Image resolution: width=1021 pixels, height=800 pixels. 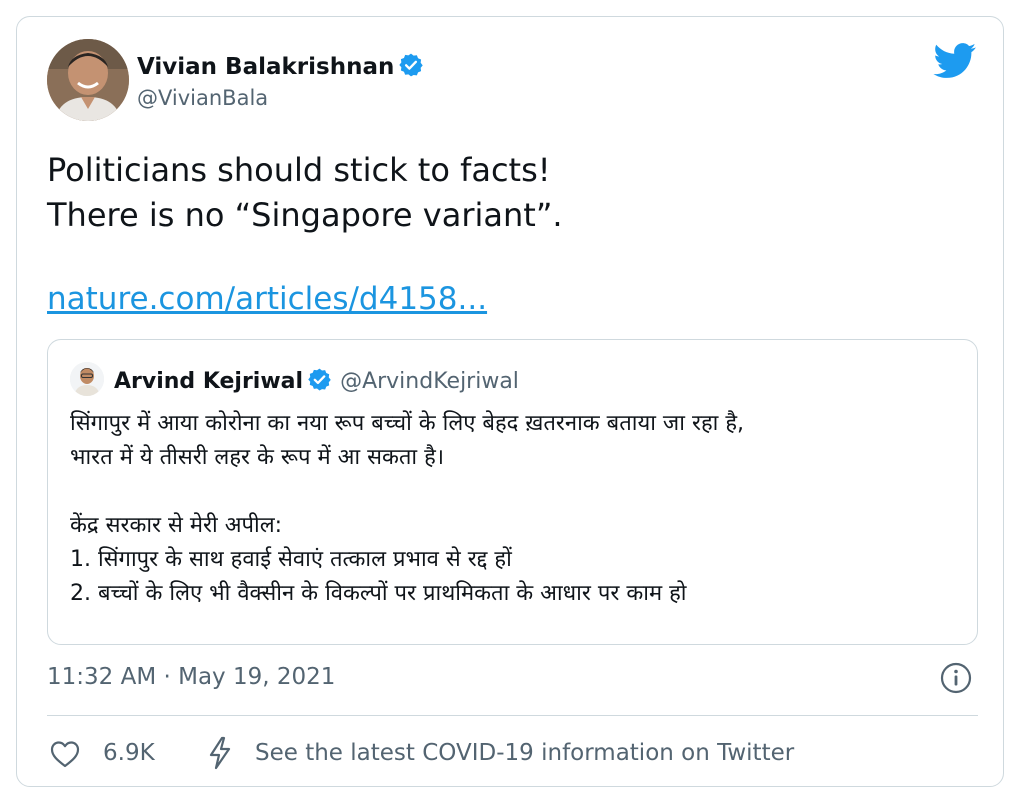 I want to click on author-handle: @VivianBala, so click(x=202, y=98).